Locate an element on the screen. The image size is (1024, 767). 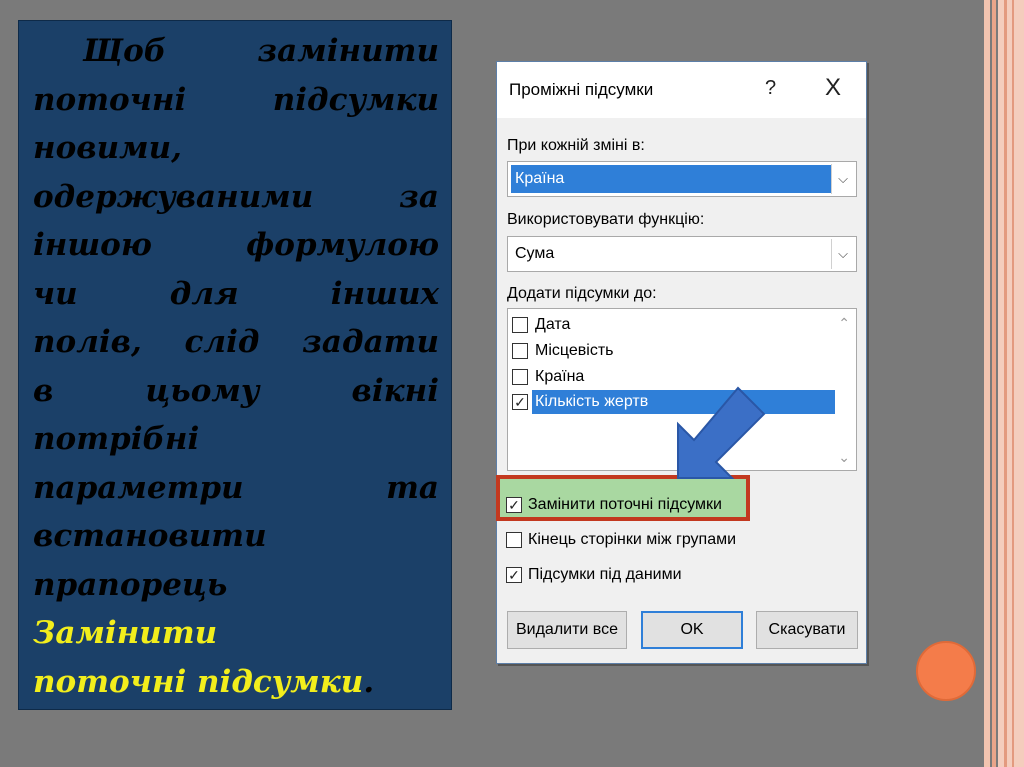
ok-button: OK is located at coordinates (692, 630).